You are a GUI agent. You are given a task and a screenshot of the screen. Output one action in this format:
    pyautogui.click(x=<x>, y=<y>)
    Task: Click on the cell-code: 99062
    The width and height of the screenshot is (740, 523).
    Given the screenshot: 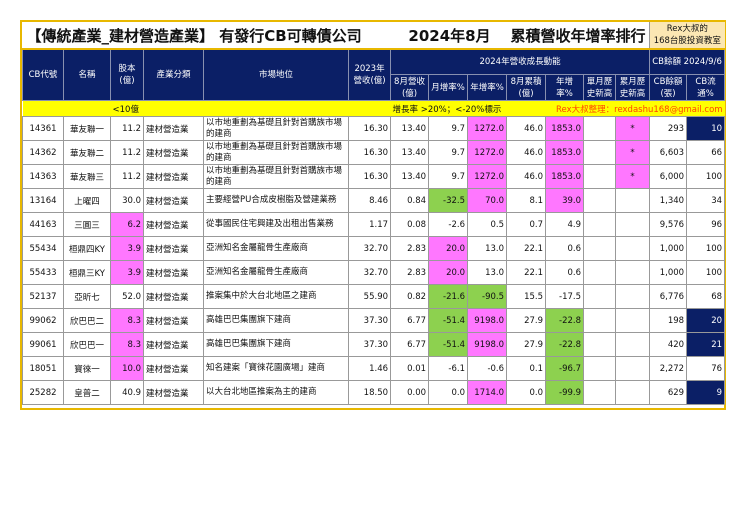 What is the action you would take?
    pyautogui.click(x=43, y=320)
    